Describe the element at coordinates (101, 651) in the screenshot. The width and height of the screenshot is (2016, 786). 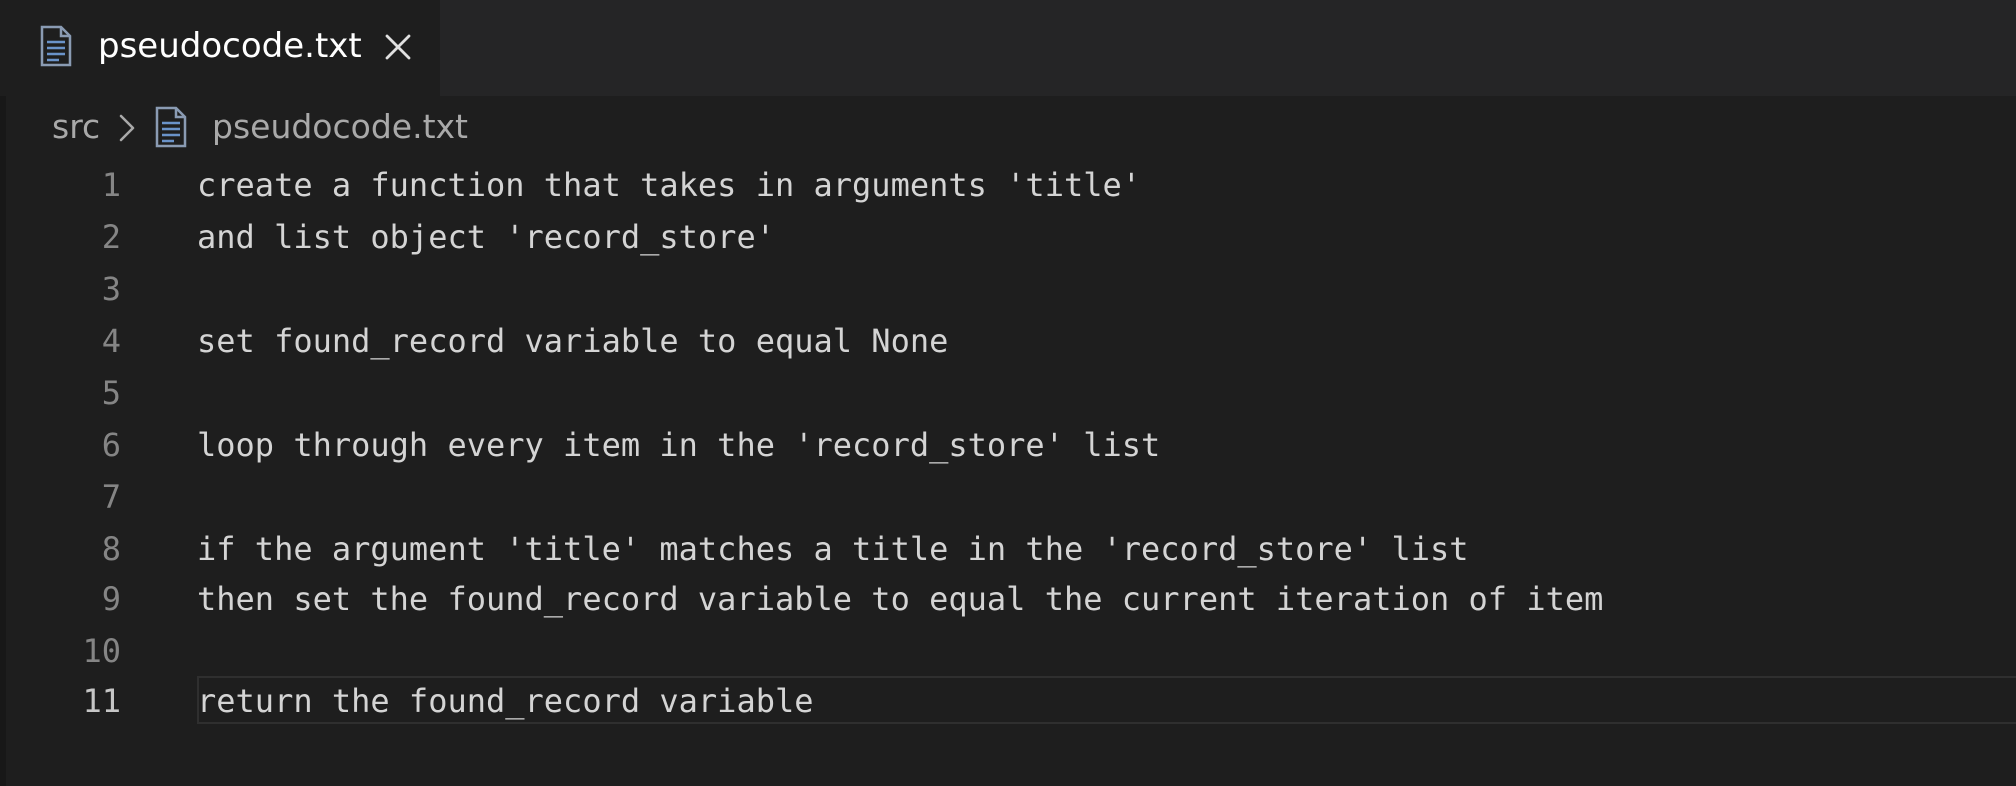
I see `line-number: 10` at that location.